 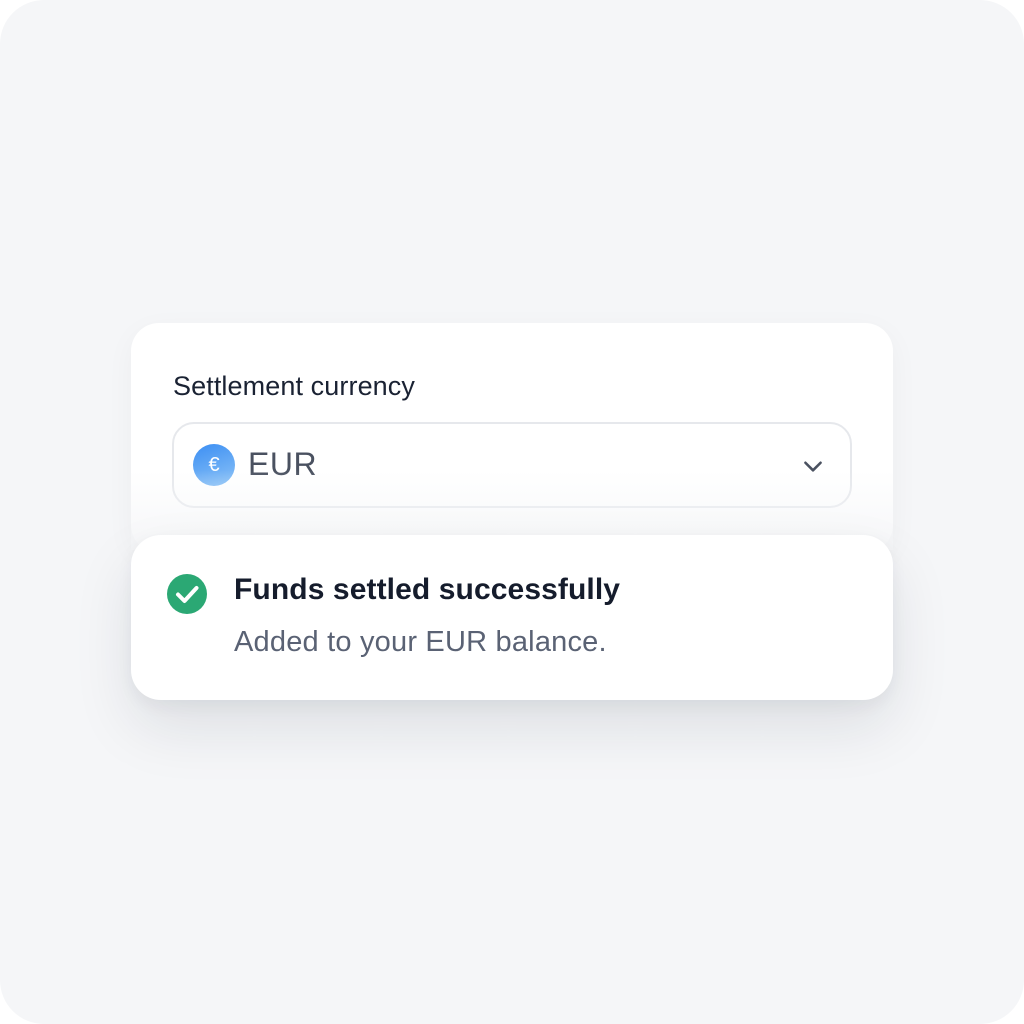 I want to click on euro-icon: €, so click(x=214, y=465).